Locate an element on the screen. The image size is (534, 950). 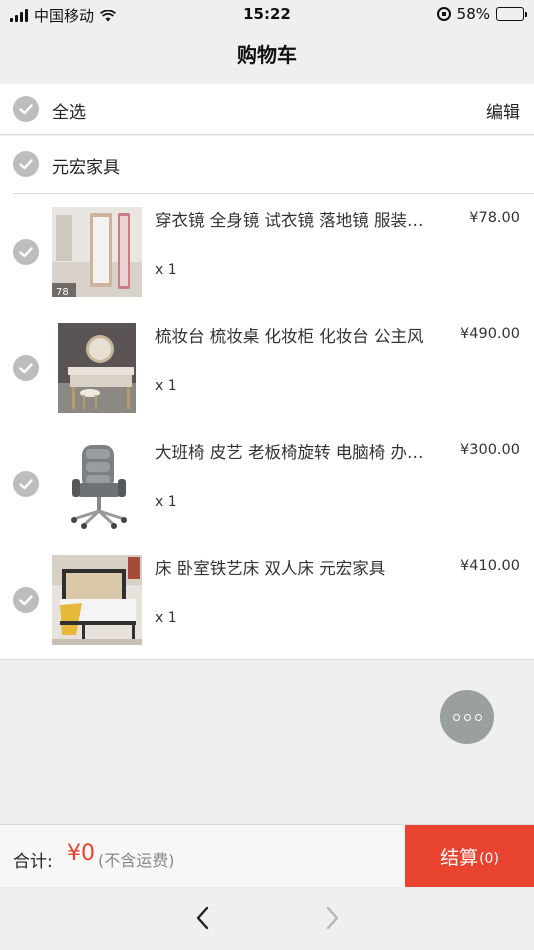
chair-image is located at coordinates (97, 484).